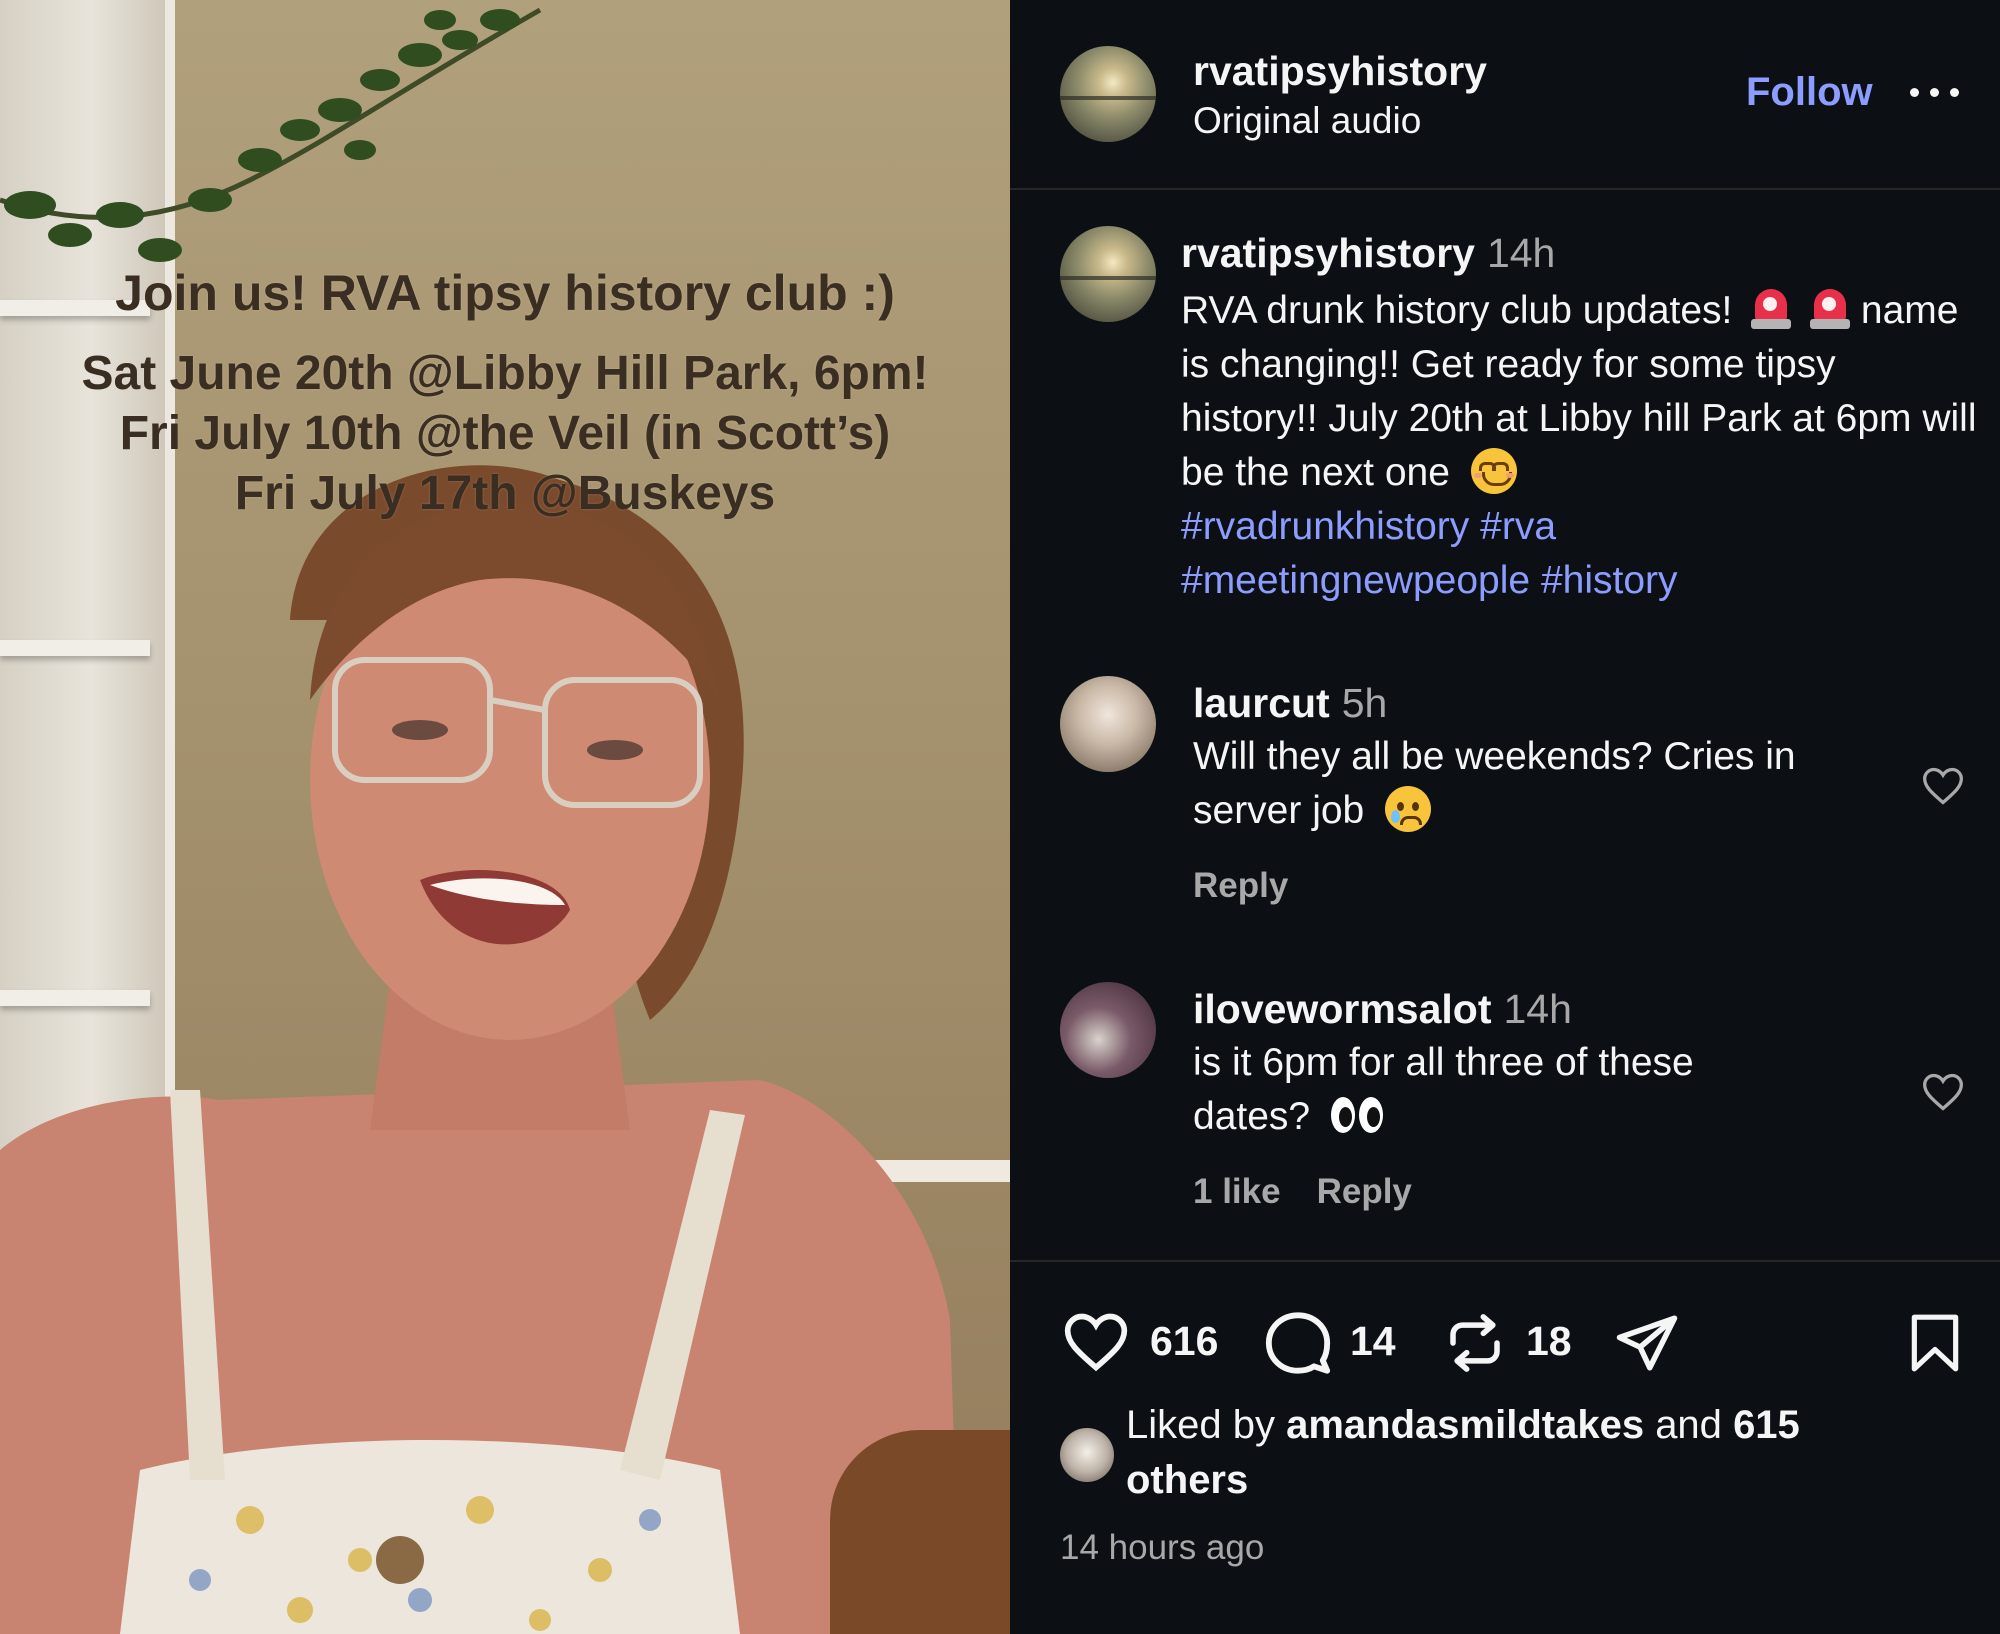 This screenshot has width=2000, height=1634. What do you see at coordinates (1936, 90) in the screenshot?
I see `more-options-icon` at bounding box center [1936, 90].